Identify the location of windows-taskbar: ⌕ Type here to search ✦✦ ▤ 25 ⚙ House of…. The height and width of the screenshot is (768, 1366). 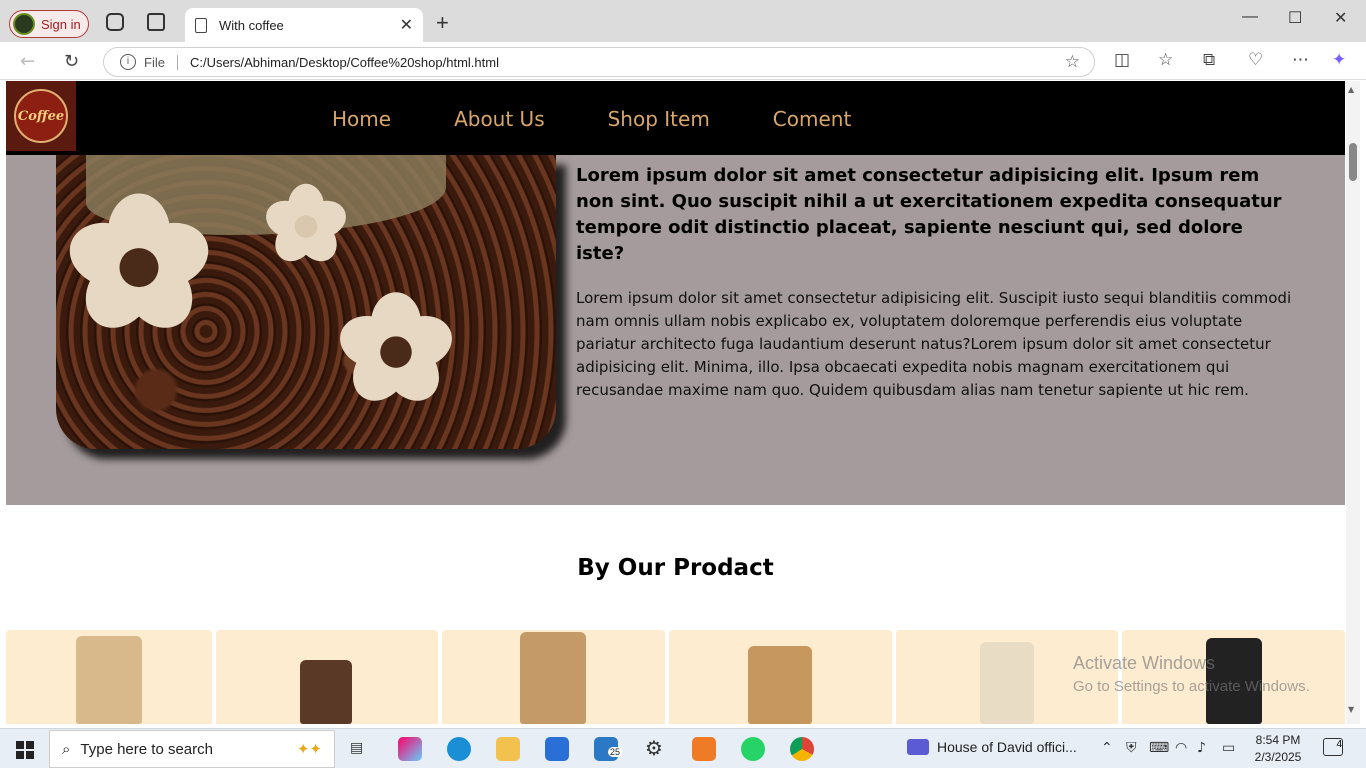
(683, 748).